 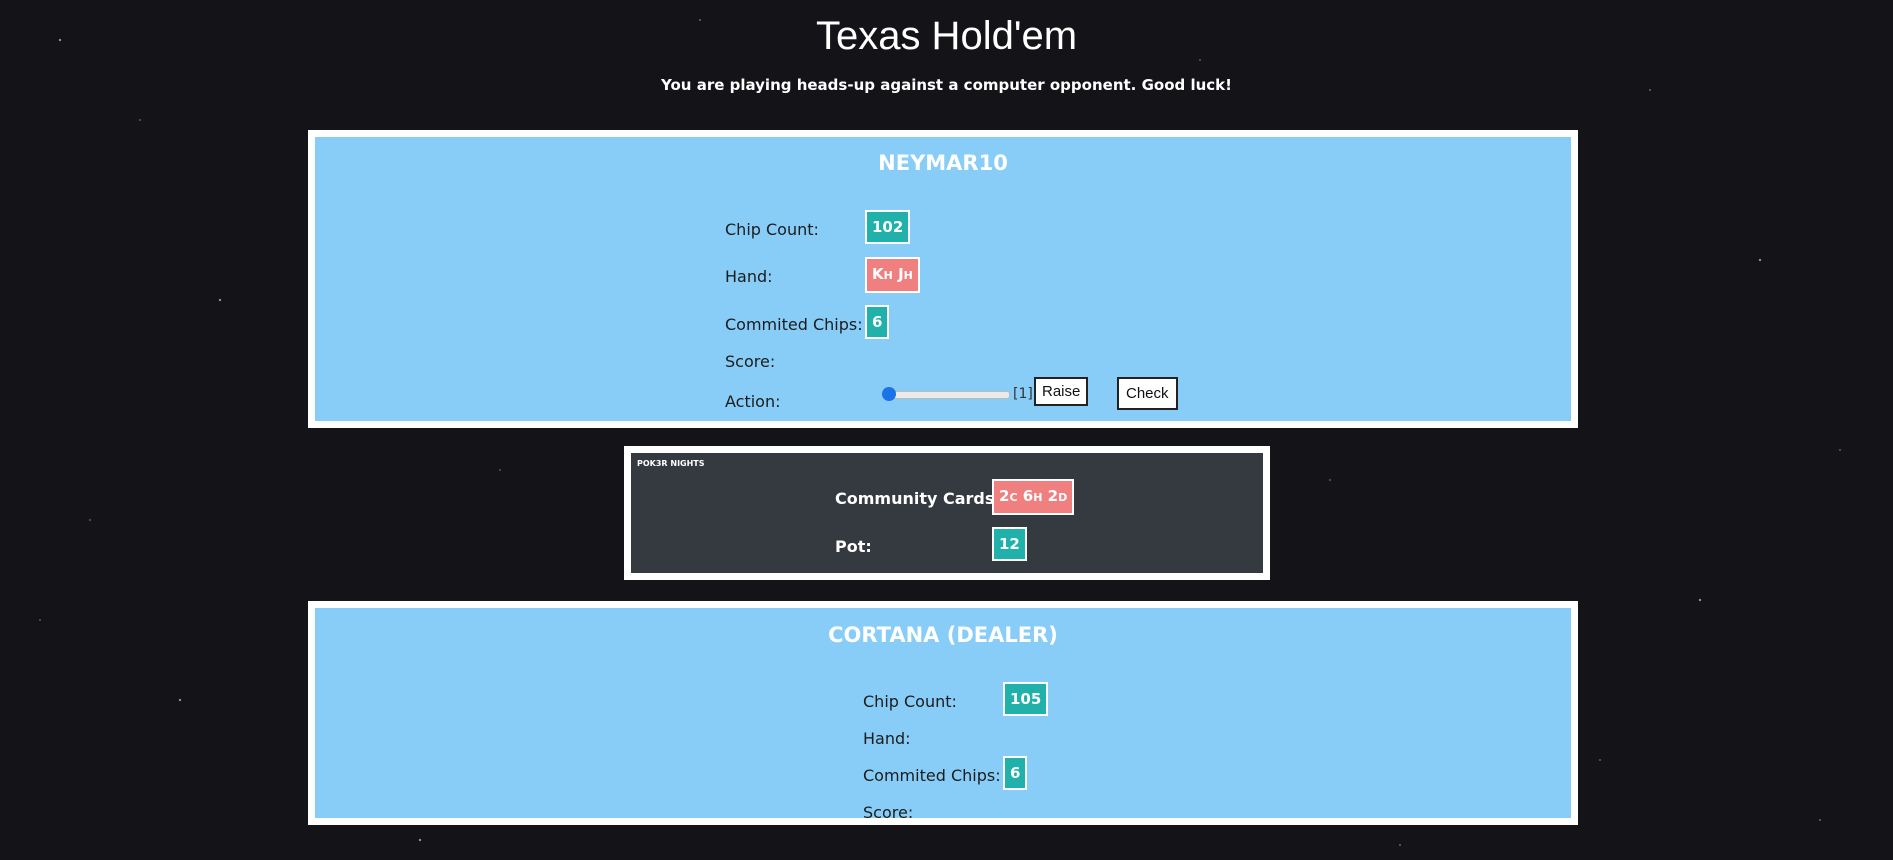 I want to click on pot-label: Pot:, so click(x=853, y=546).